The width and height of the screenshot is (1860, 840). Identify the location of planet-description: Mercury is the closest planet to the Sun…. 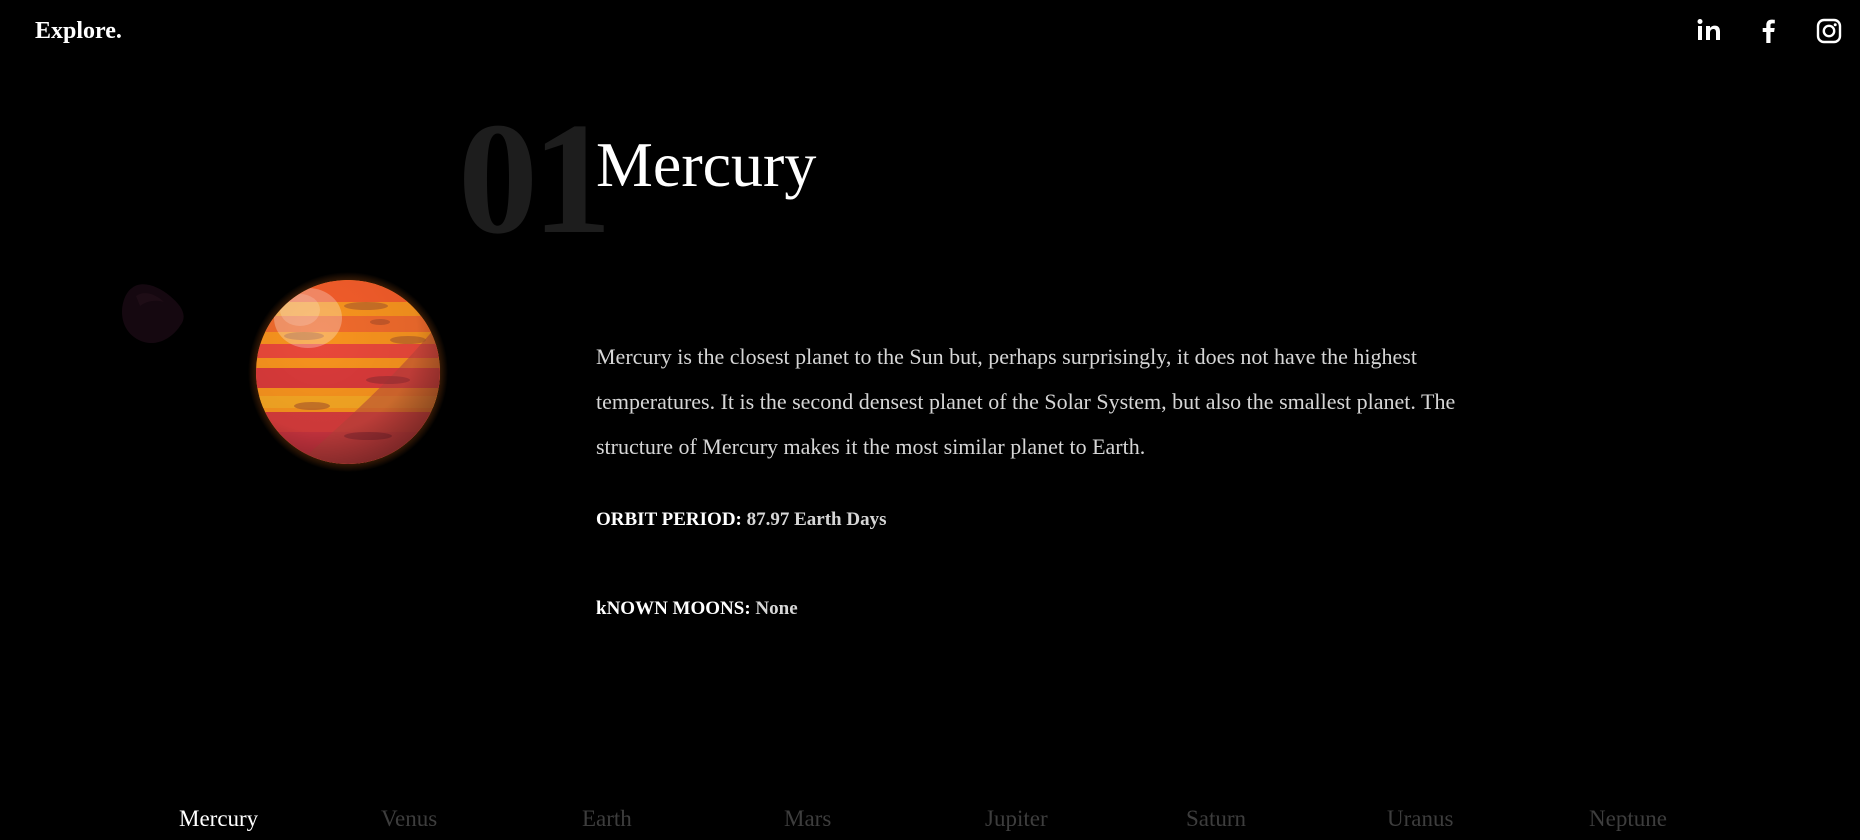
(1026, 401).